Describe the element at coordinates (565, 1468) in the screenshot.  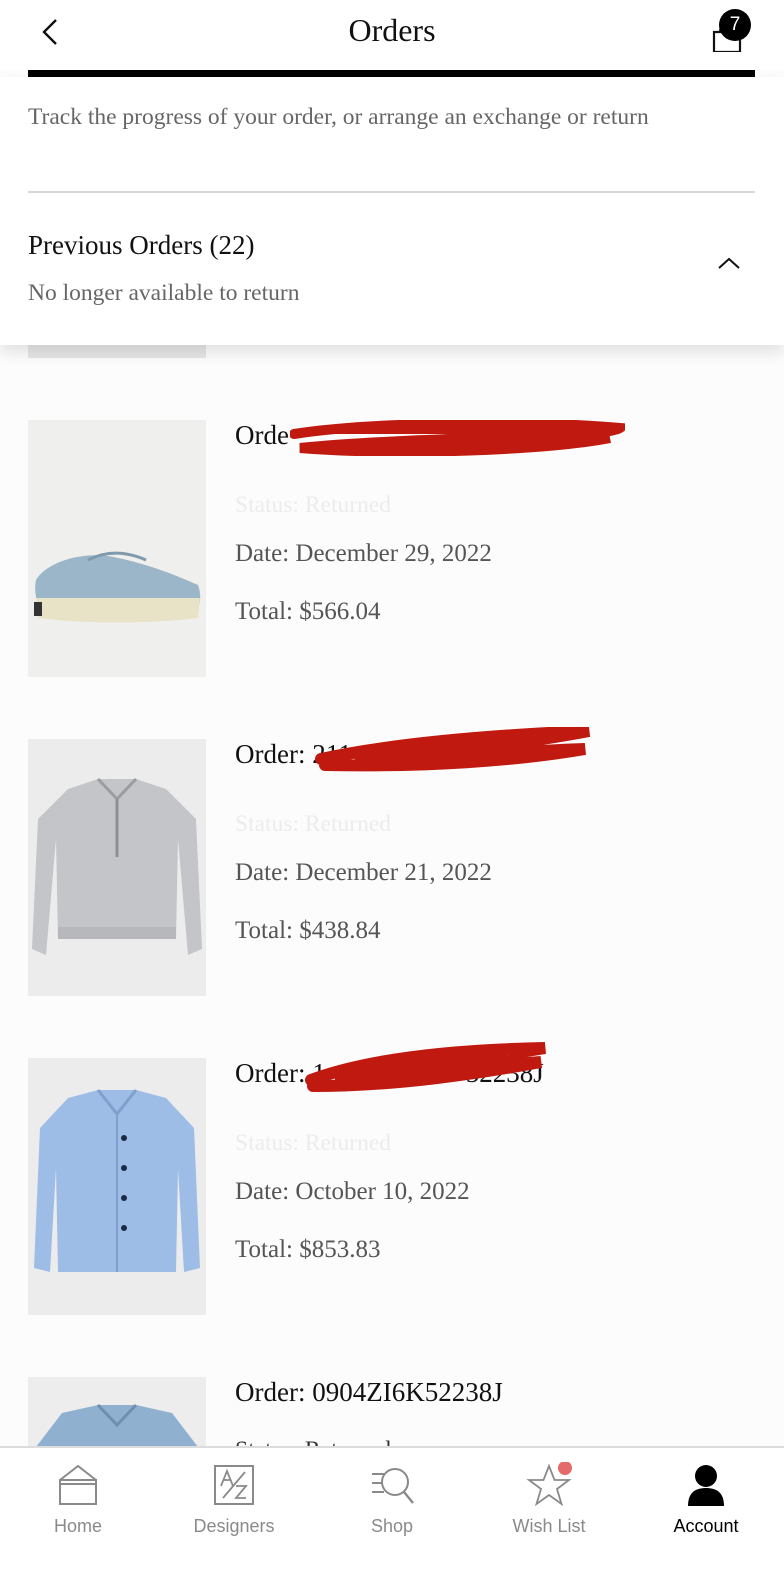
I see `notification-dot` at that location.